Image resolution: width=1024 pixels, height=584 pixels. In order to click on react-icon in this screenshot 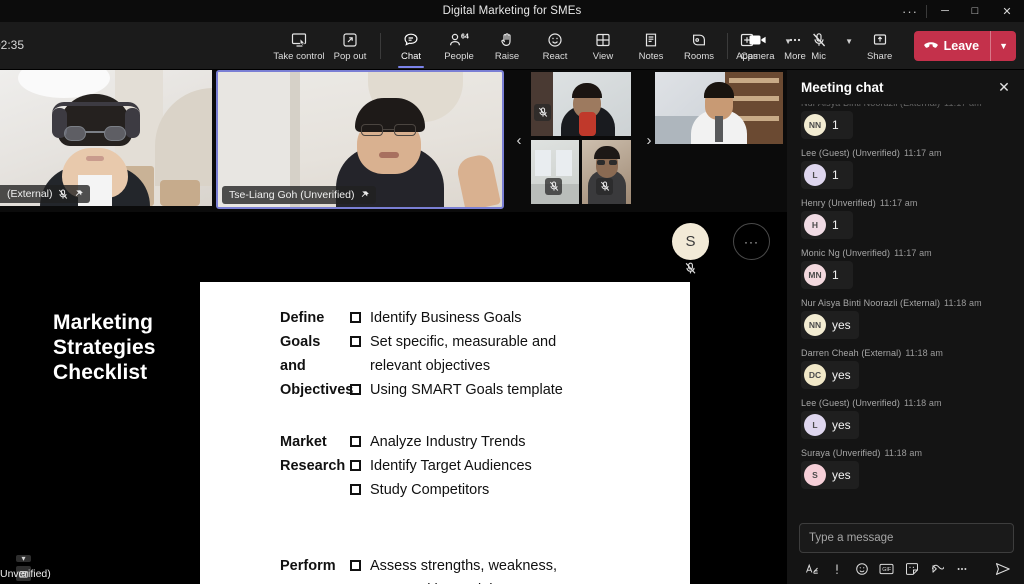, I will do `click(555, 40)`.